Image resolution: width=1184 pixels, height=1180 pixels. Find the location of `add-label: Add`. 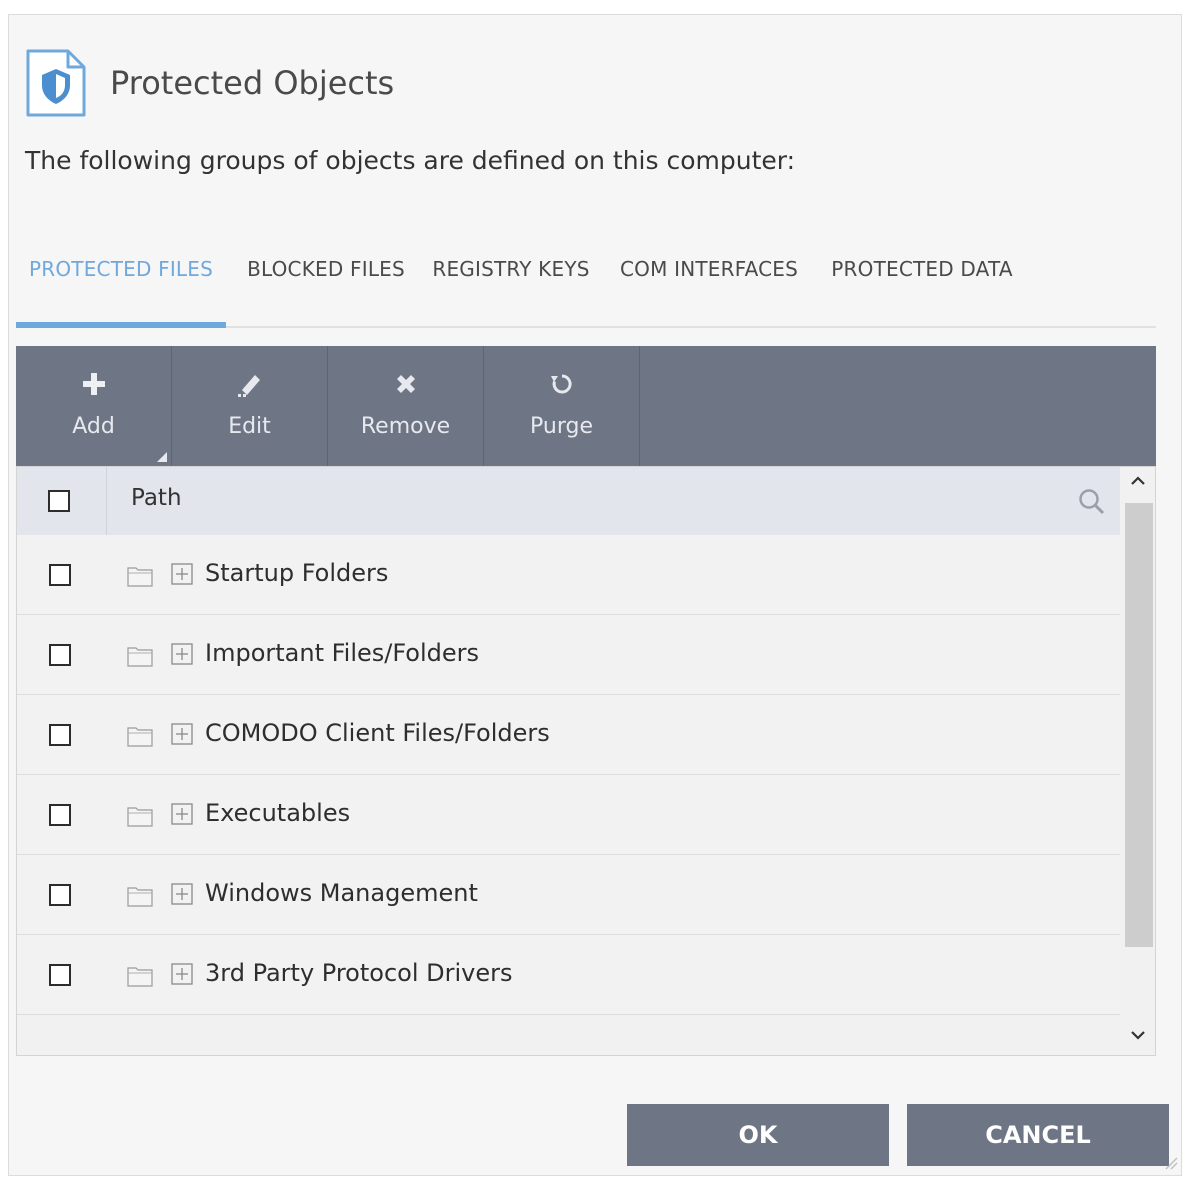

add-label: Add is located at coordinates (93, 426).